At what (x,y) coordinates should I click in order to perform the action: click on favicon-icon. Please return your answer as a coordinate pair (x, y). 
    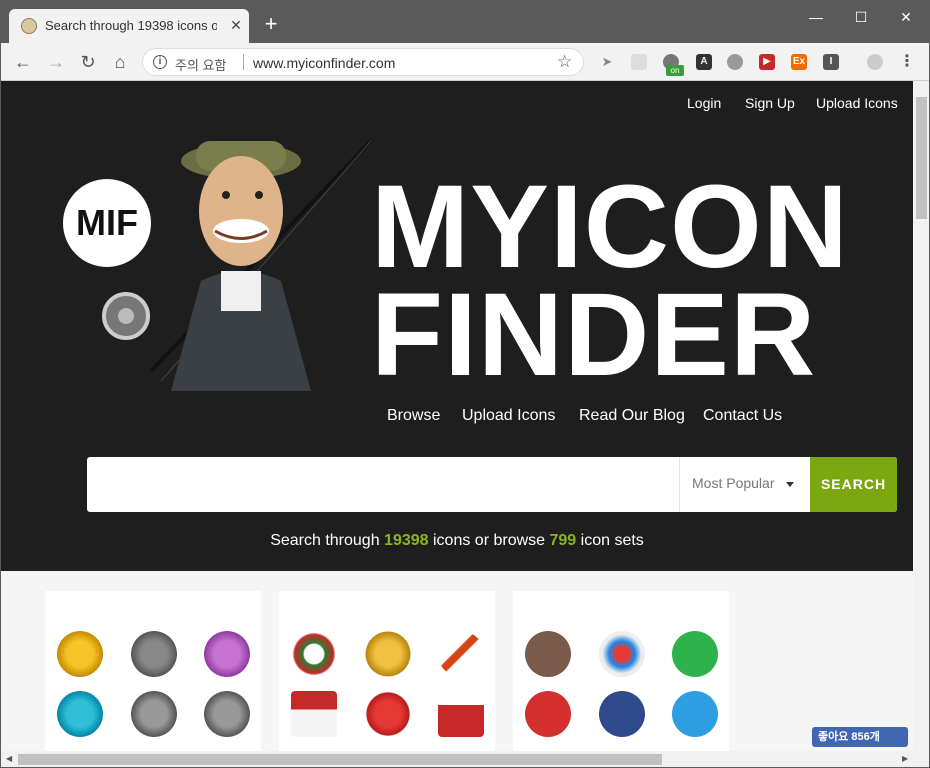
    Looking at the image, I should click on (29, 26).